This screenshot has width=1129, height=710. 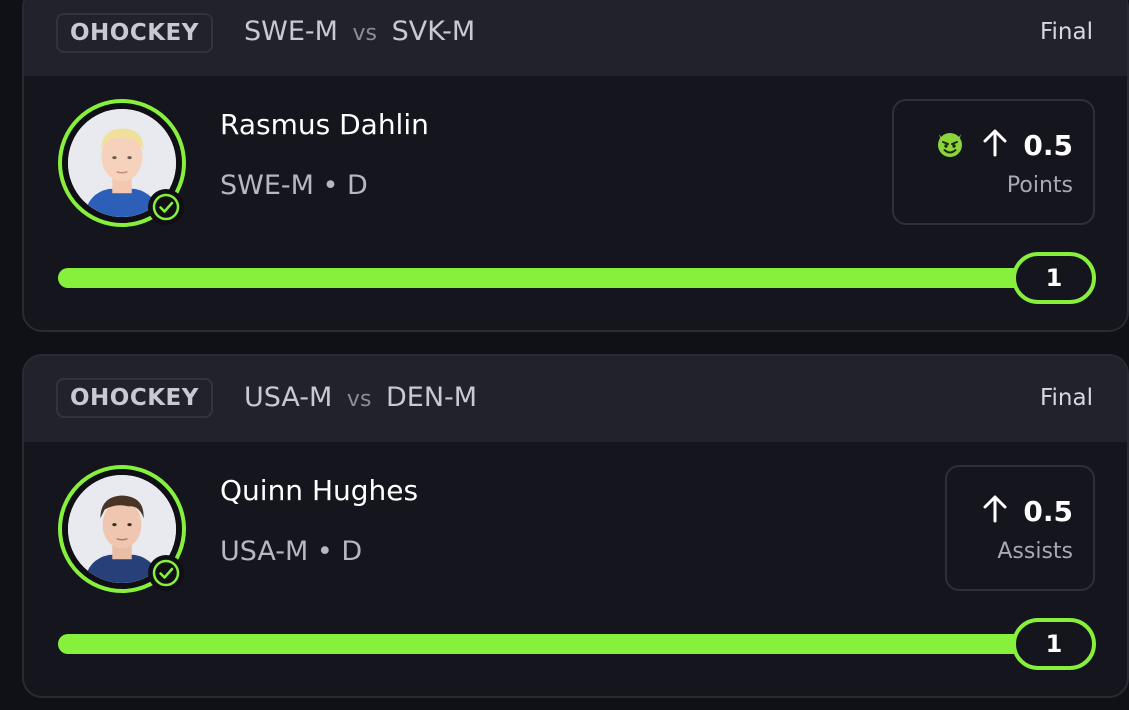 I want to click on stat-type: Assists, so click(x=1035, y=551).